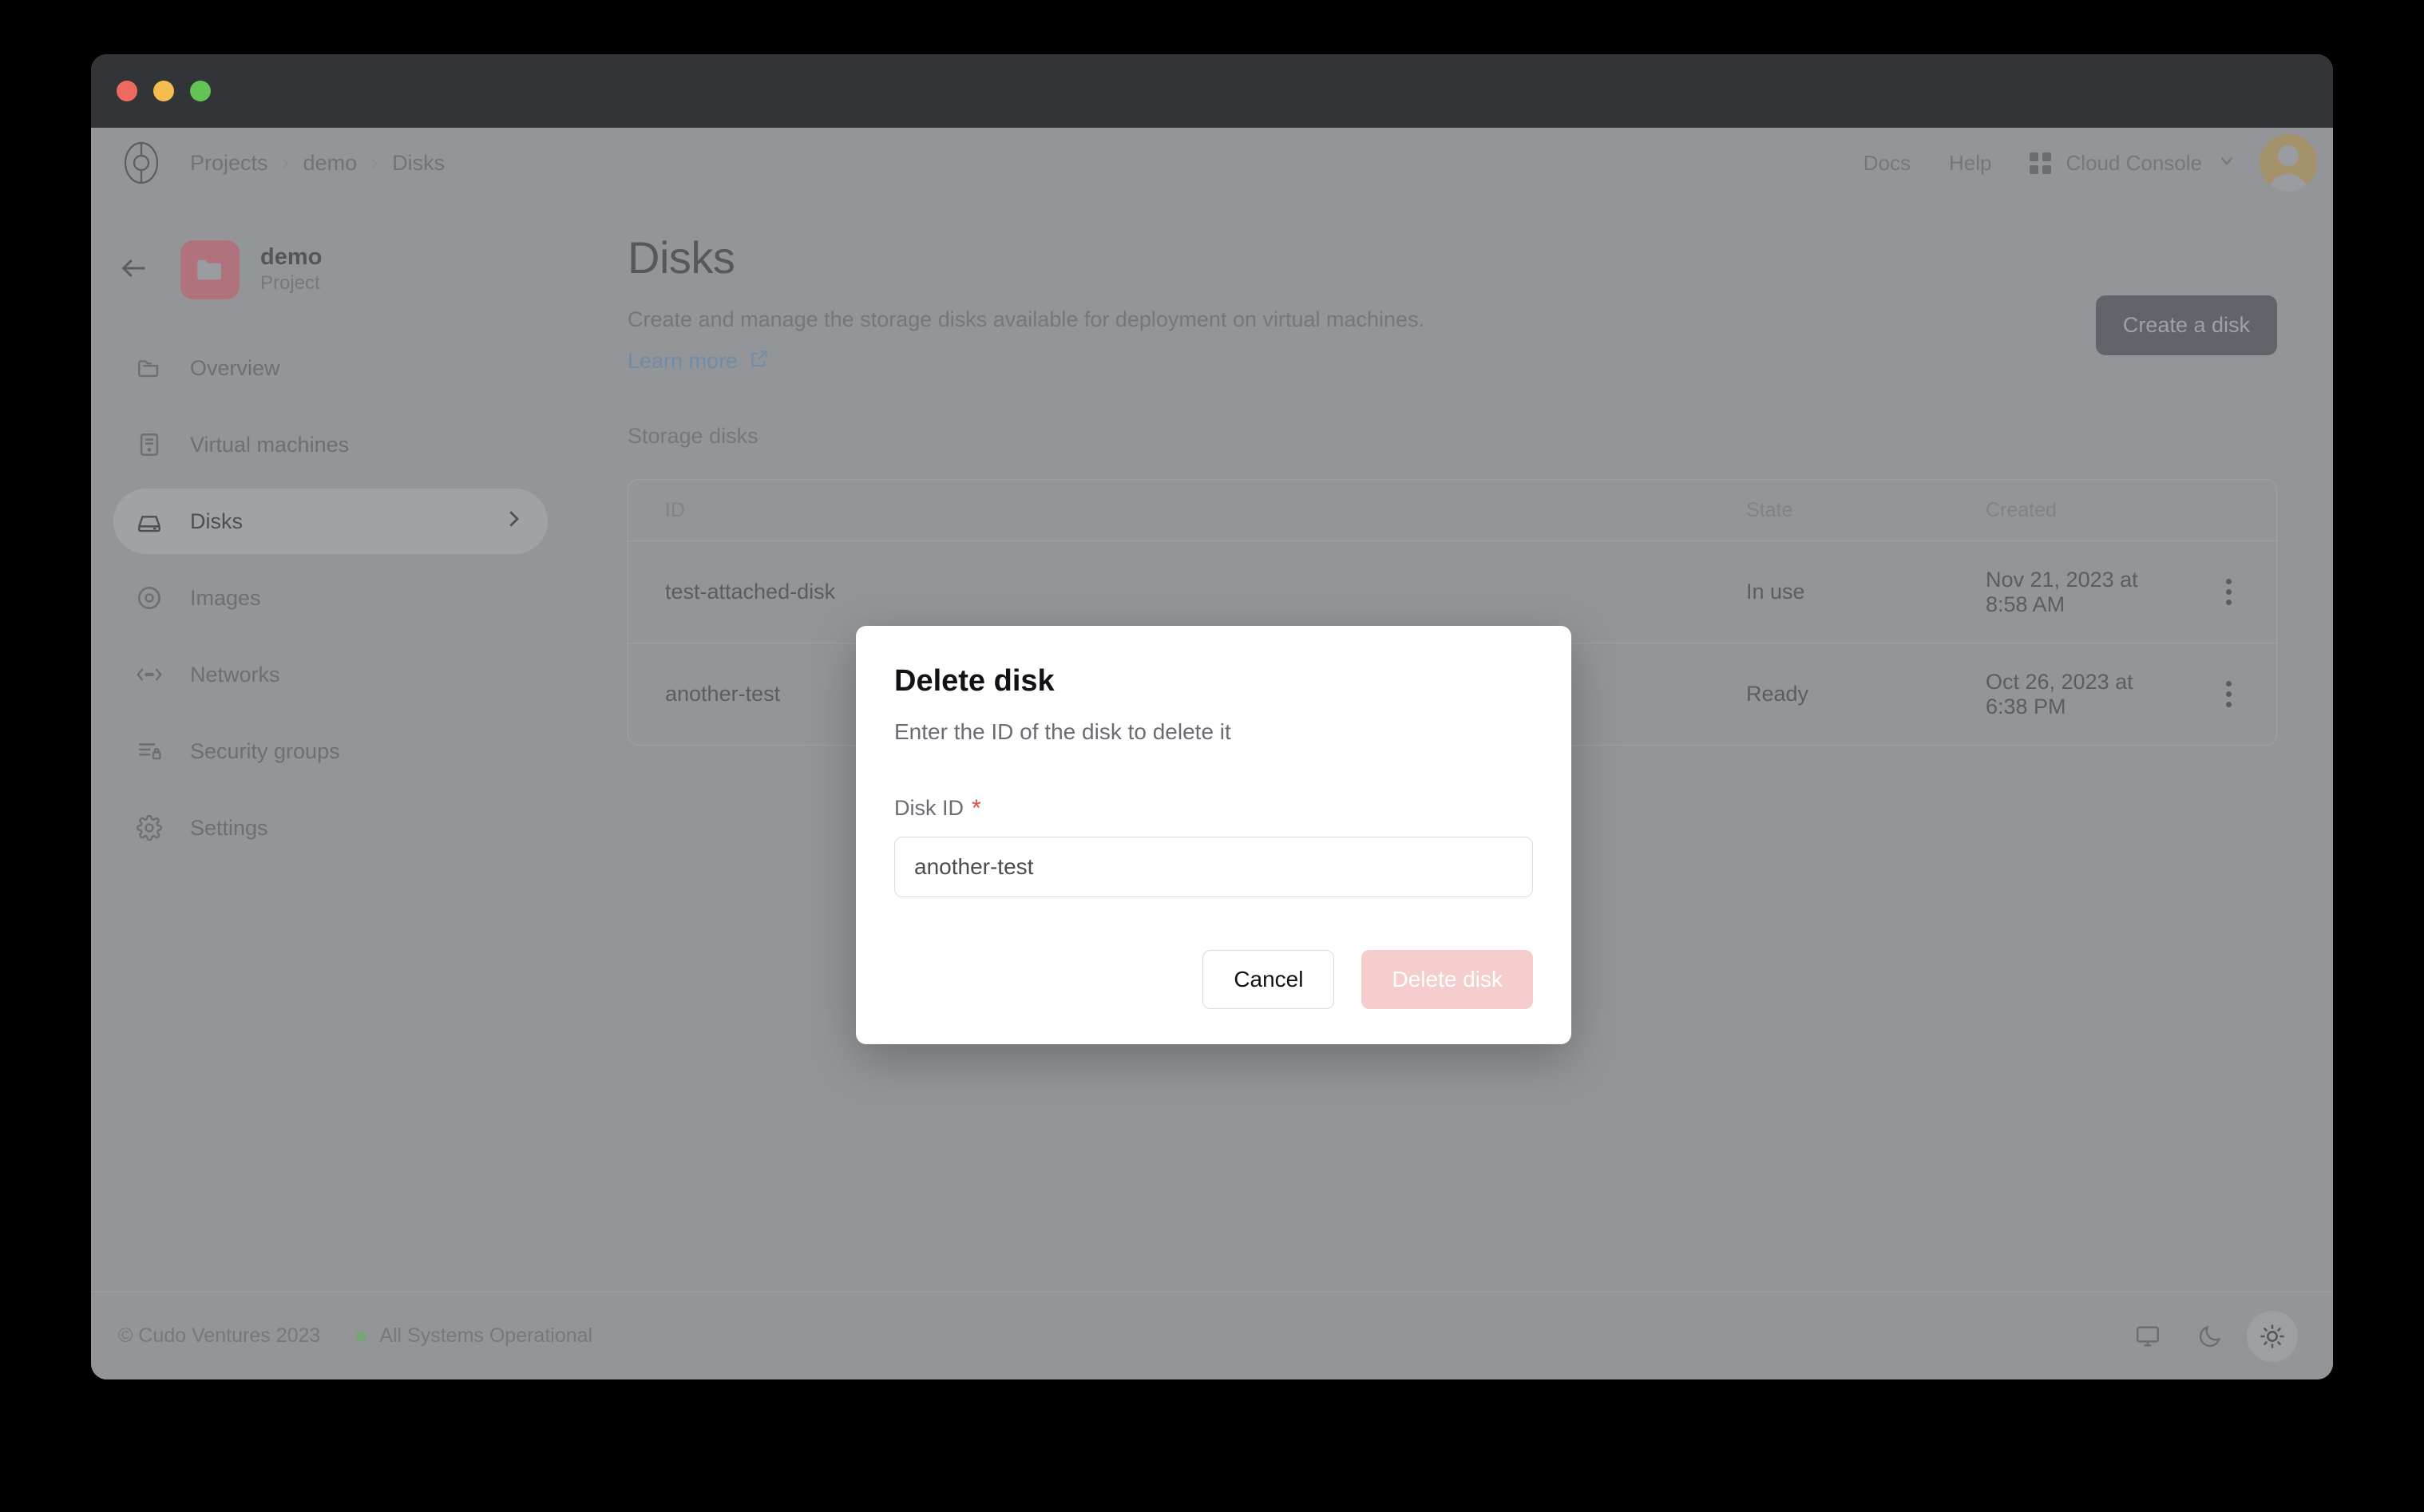 The image size is (2424, 1512). Describe the element at coordinates (1447, 979) in the screenshot. I see `delete-disk-button: Delete disk` at that location.